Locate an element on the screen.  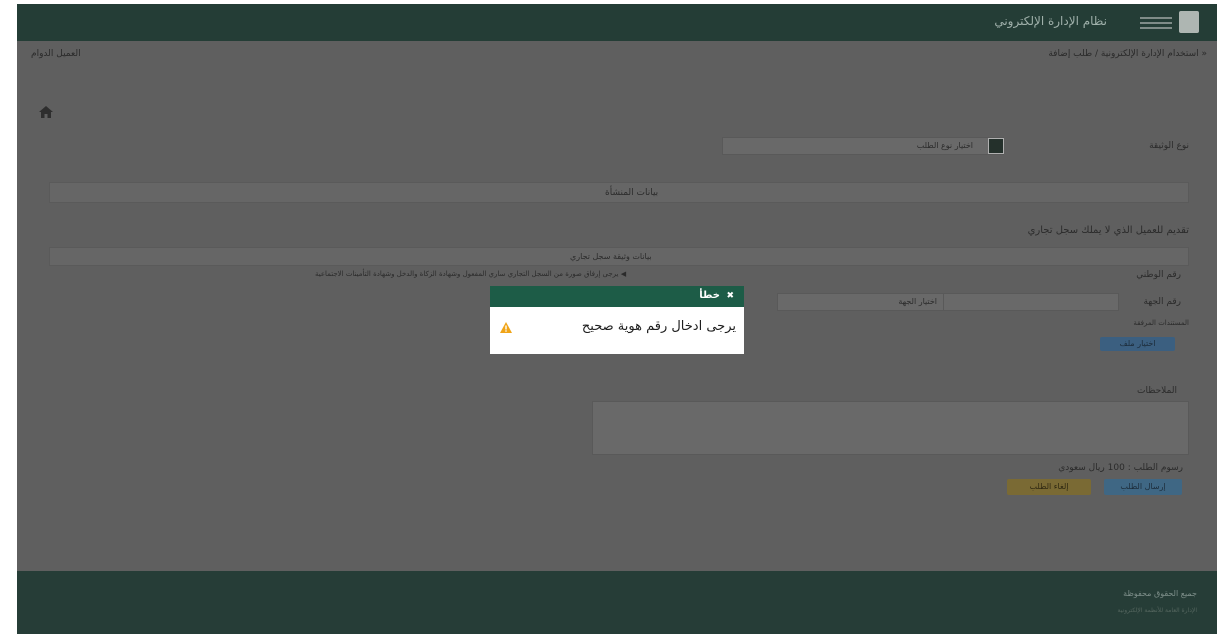
modal-title: خطأ ✖ is located at coordinates (716, 295).